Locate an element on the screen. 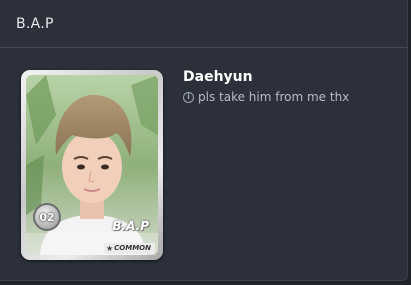 Image resolution: width=411 pixels, height=285 pixels. card-number-badge: 02 is located at coordinates (47, 217).